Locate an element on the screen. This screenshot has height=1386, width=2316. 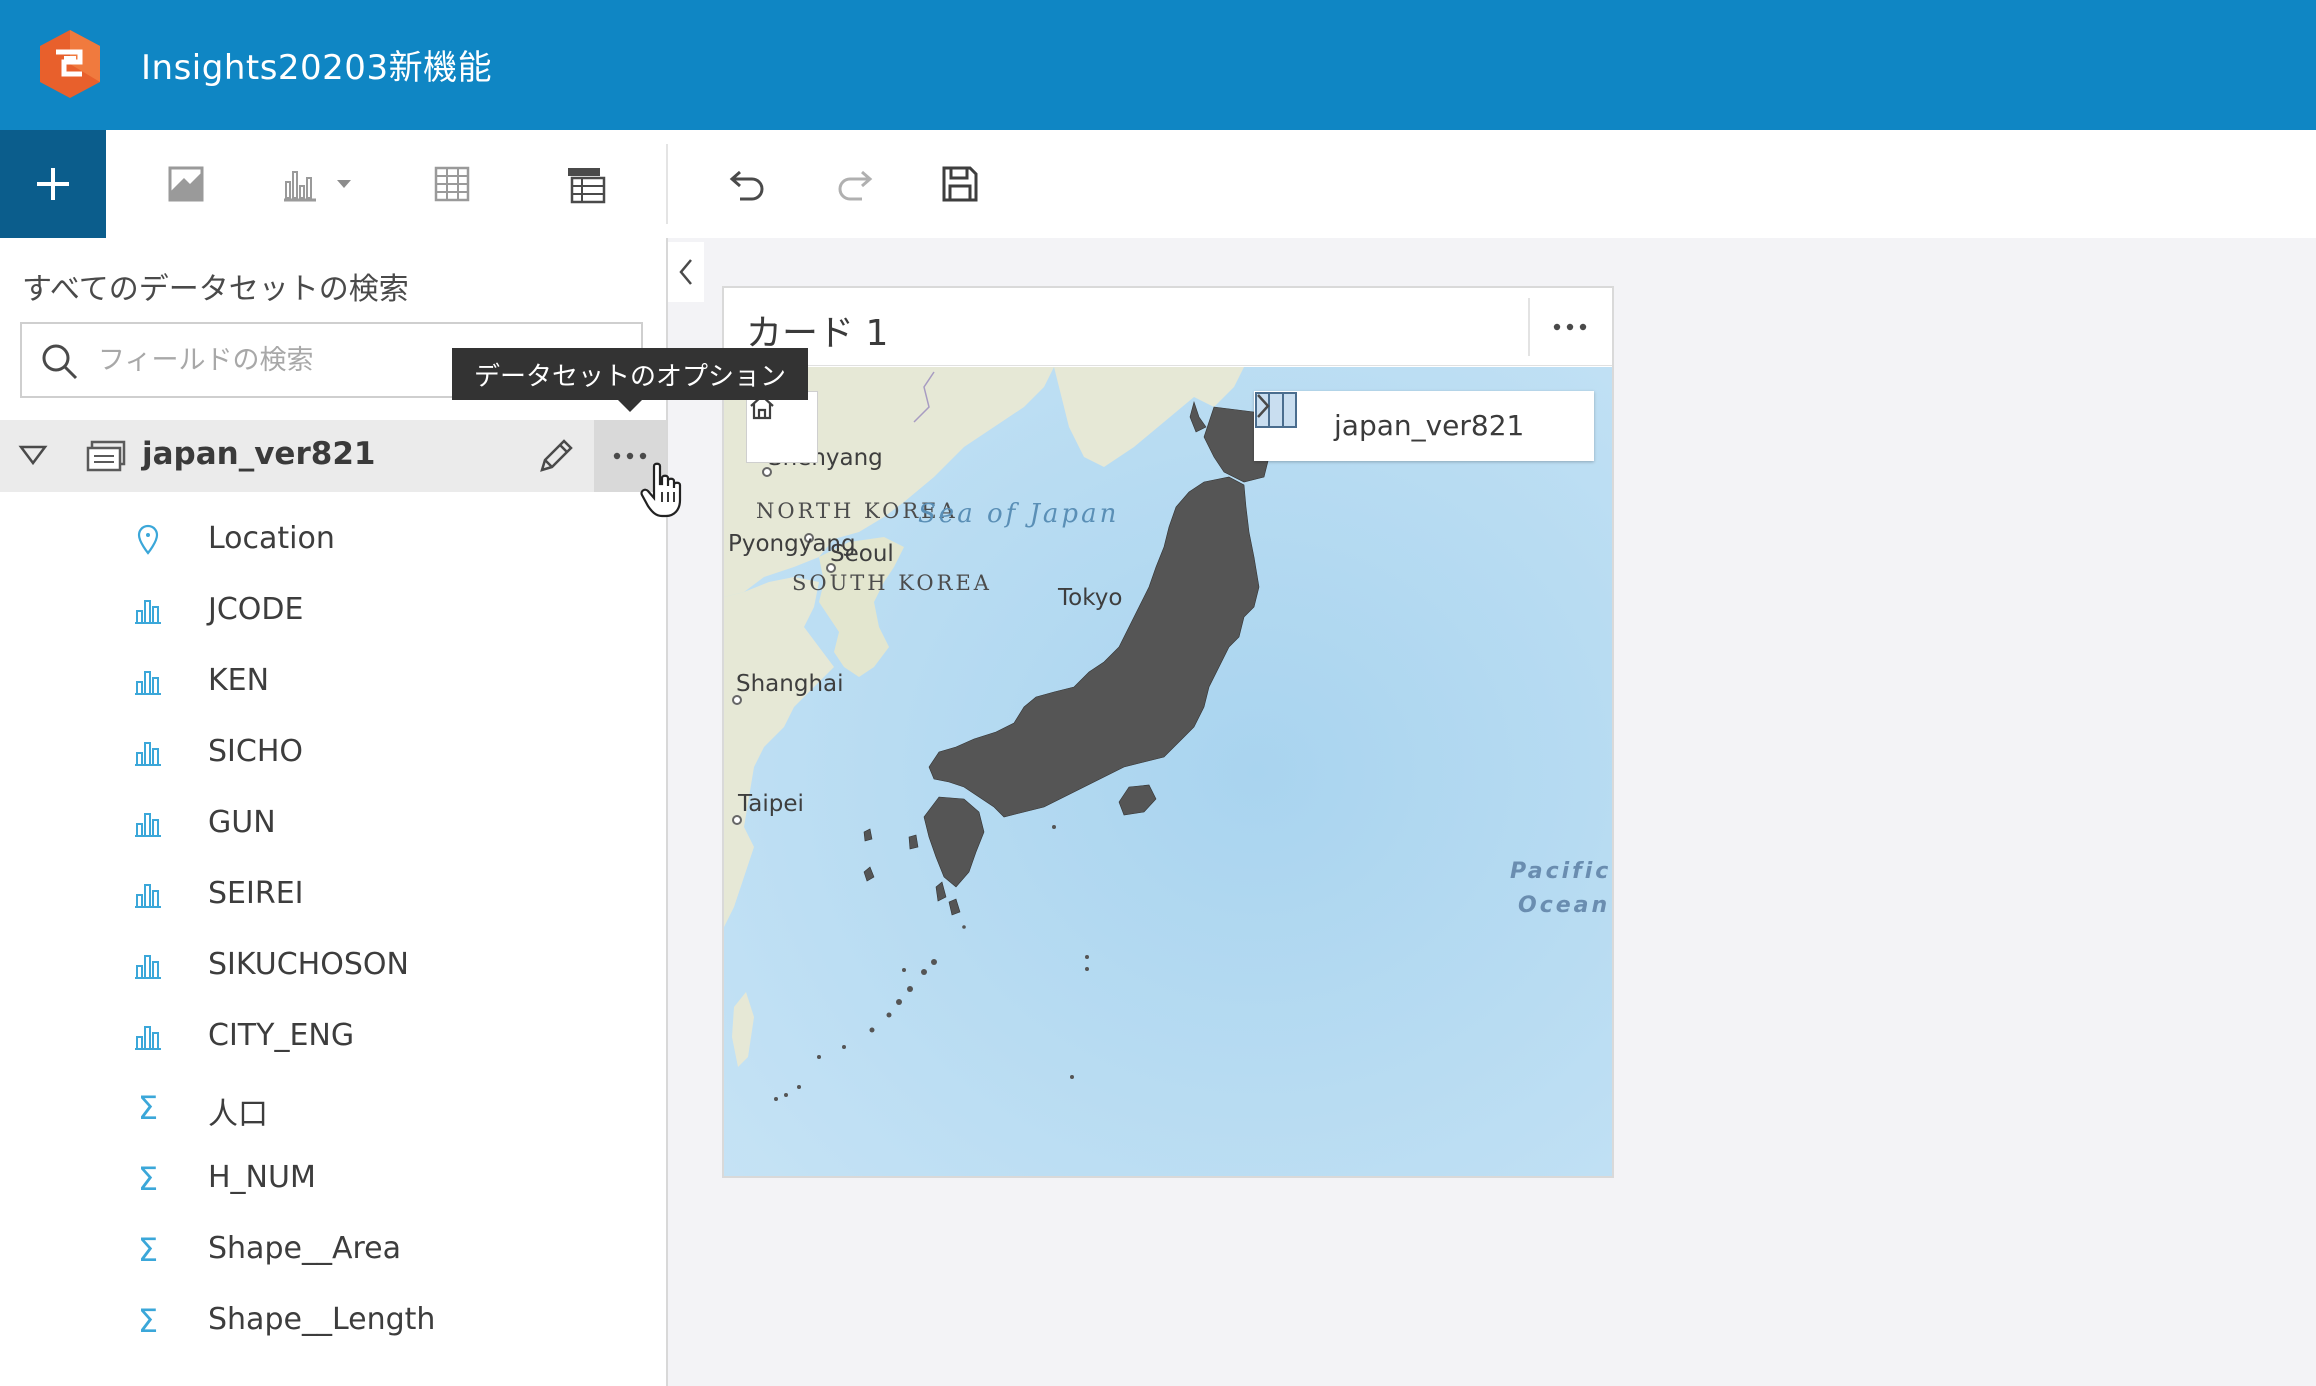
field-label: SEIREI is located at coordinates (256, 893).